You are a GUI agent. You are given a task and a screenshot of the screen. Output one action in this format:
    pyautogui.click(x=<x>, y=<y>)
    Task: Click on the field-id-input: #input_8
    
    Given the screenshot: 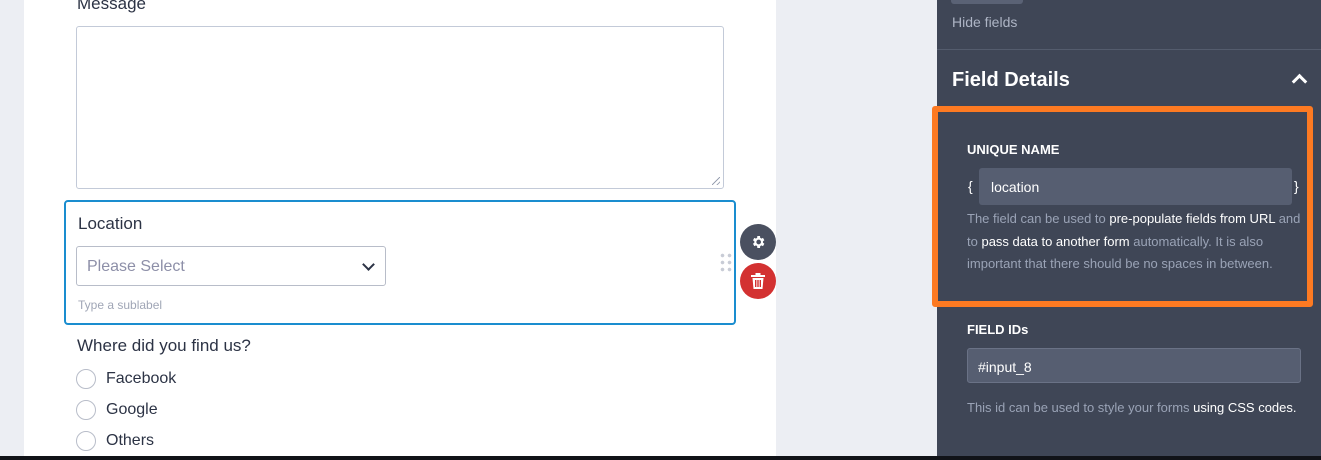 What is the action you would take?
    pyautogui.click(x=1134, y=365)
    